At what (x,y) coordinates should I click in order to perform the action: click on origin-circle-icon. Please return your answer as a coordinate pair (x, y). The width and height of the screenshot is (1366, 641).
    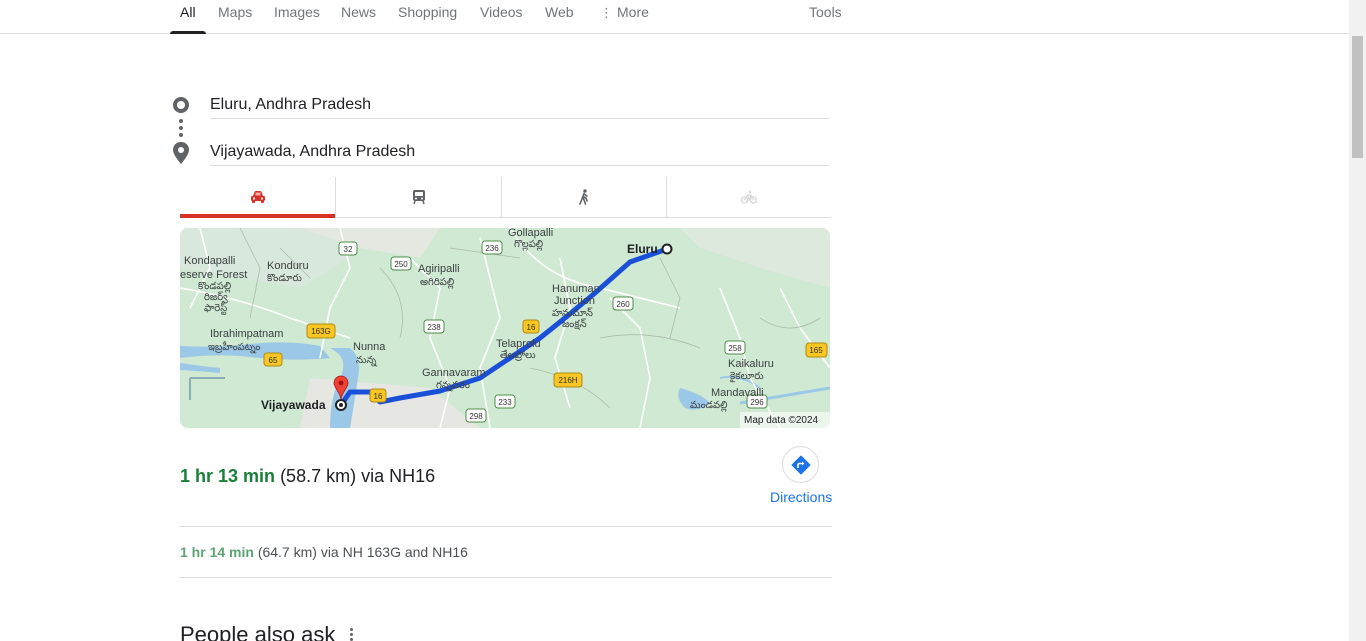
    Looking at the image, I should click on (181, 105).